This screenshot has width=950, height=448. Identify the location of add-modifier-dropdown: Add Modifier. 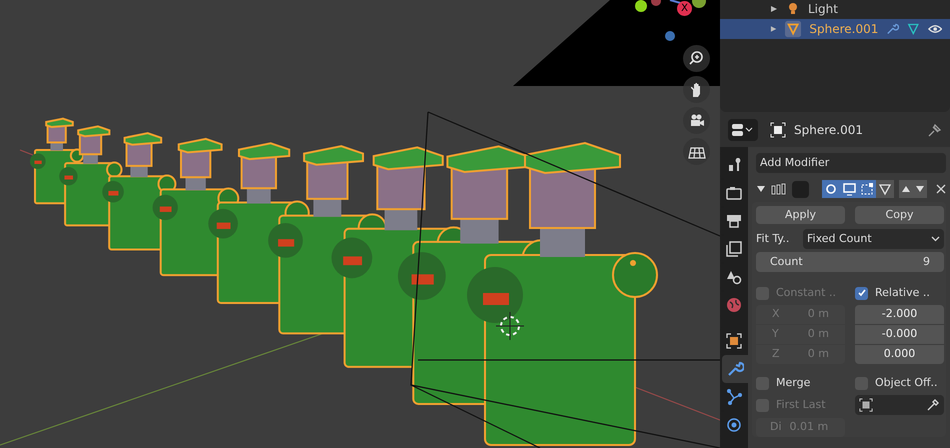
(851, 163).